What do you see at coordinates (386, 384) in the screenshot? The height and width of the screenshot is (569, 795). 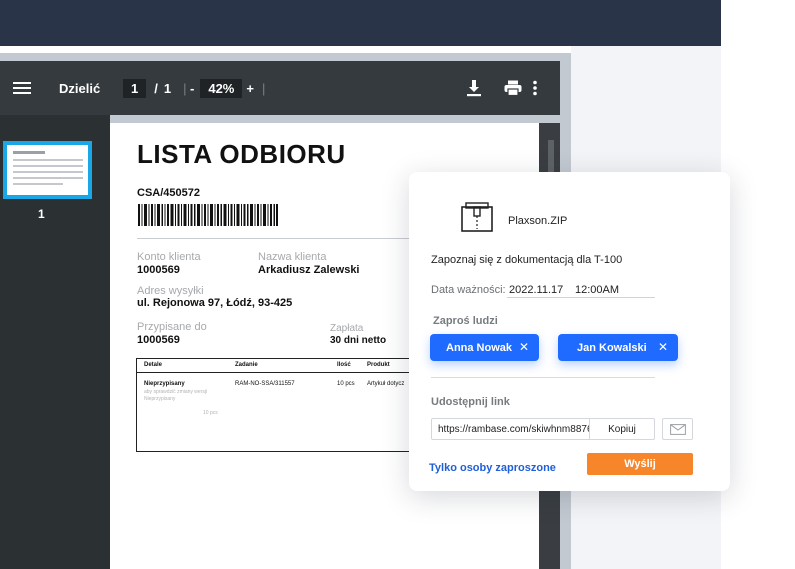 I see `table-cell-product: Artykuł dotycz` at bounding box center [386, 384].